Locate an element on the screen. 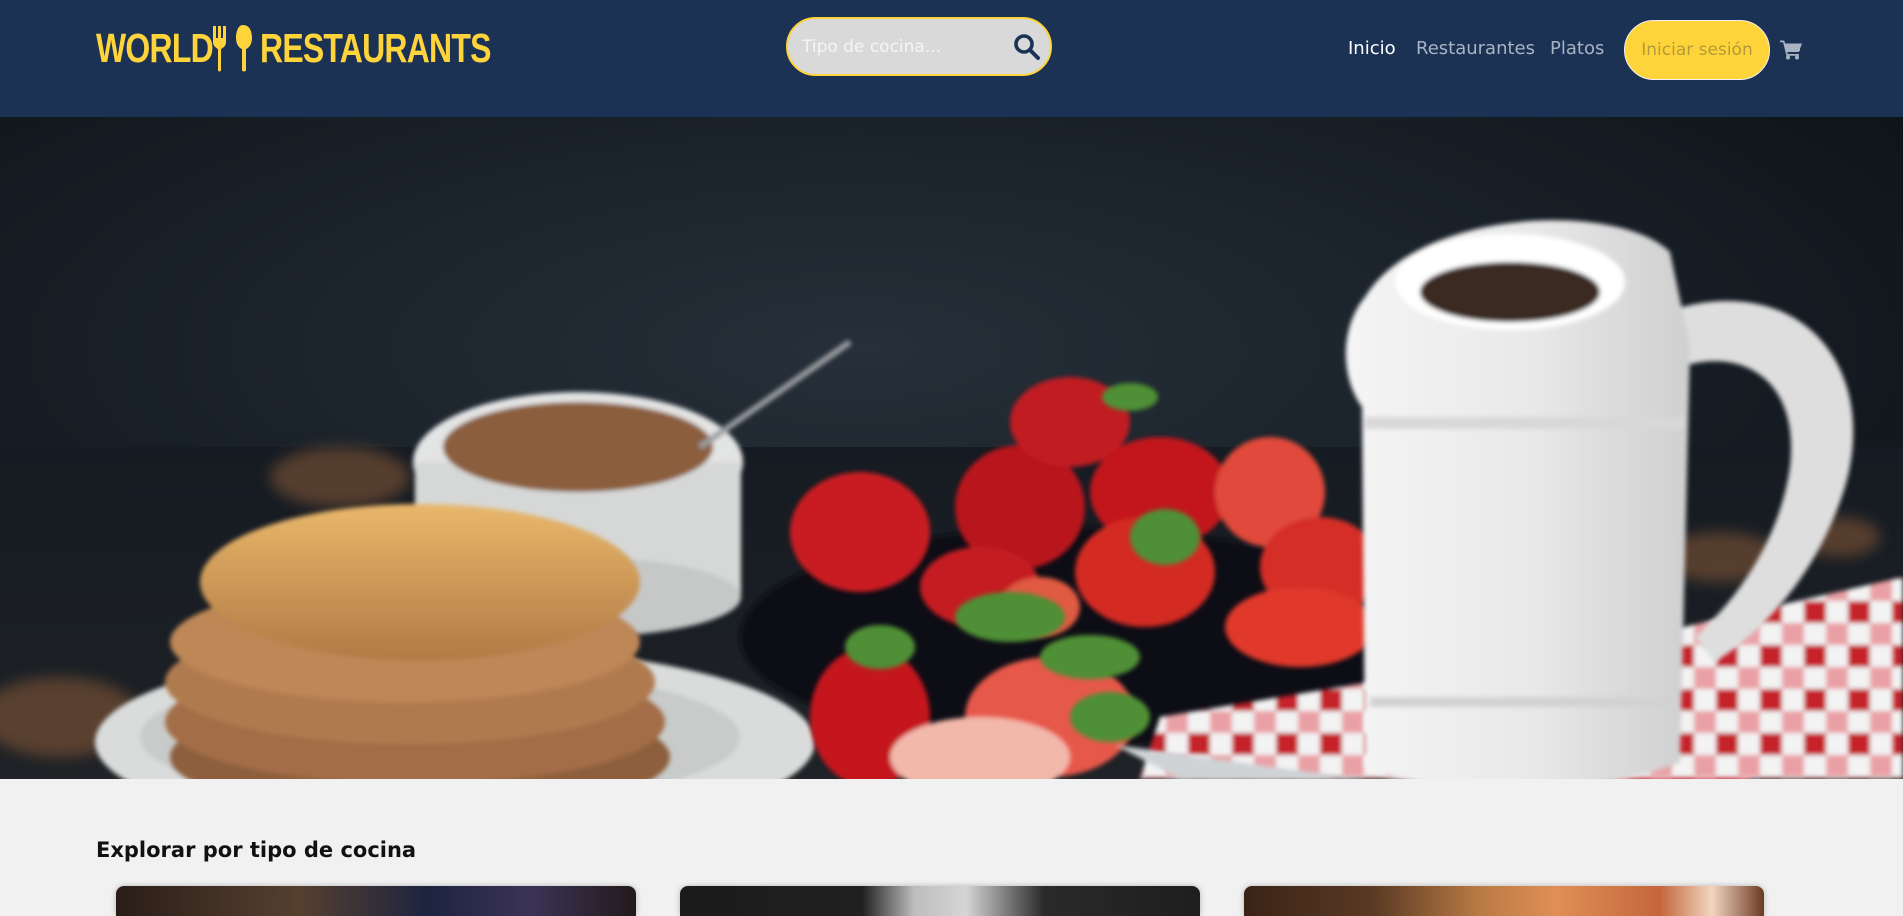 This screenshot has height=916, width=1903. section-title-explore: Explorar por tipo de cocina is located at coordinates (256, 850).